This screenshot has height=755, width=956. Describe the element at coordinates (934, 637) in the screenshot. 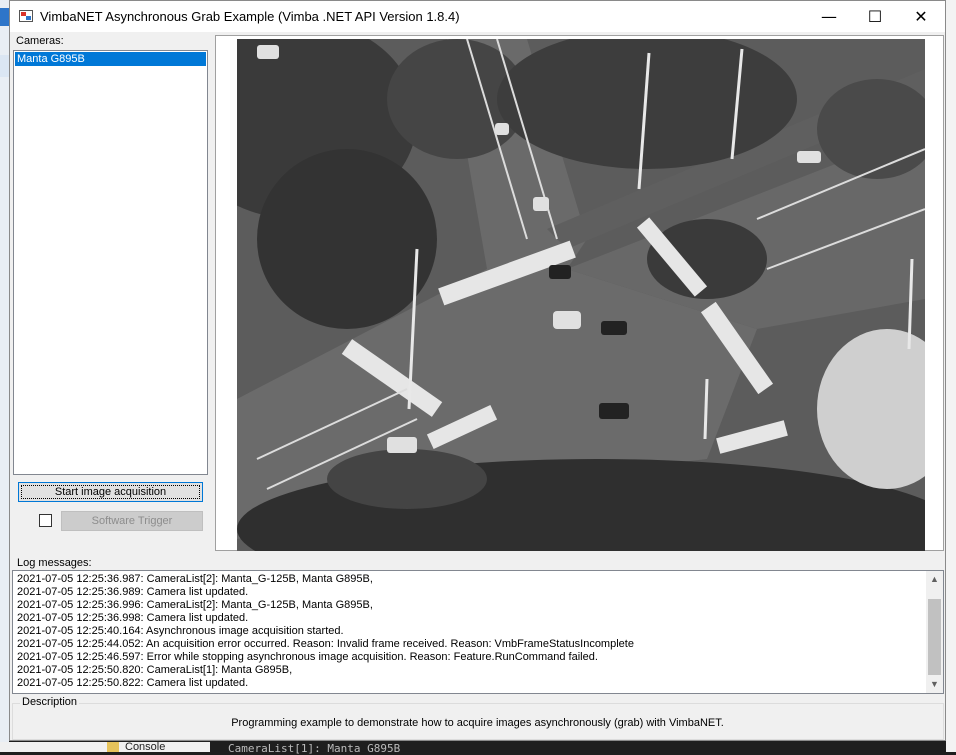

I see `scroll-thumb` at that location.